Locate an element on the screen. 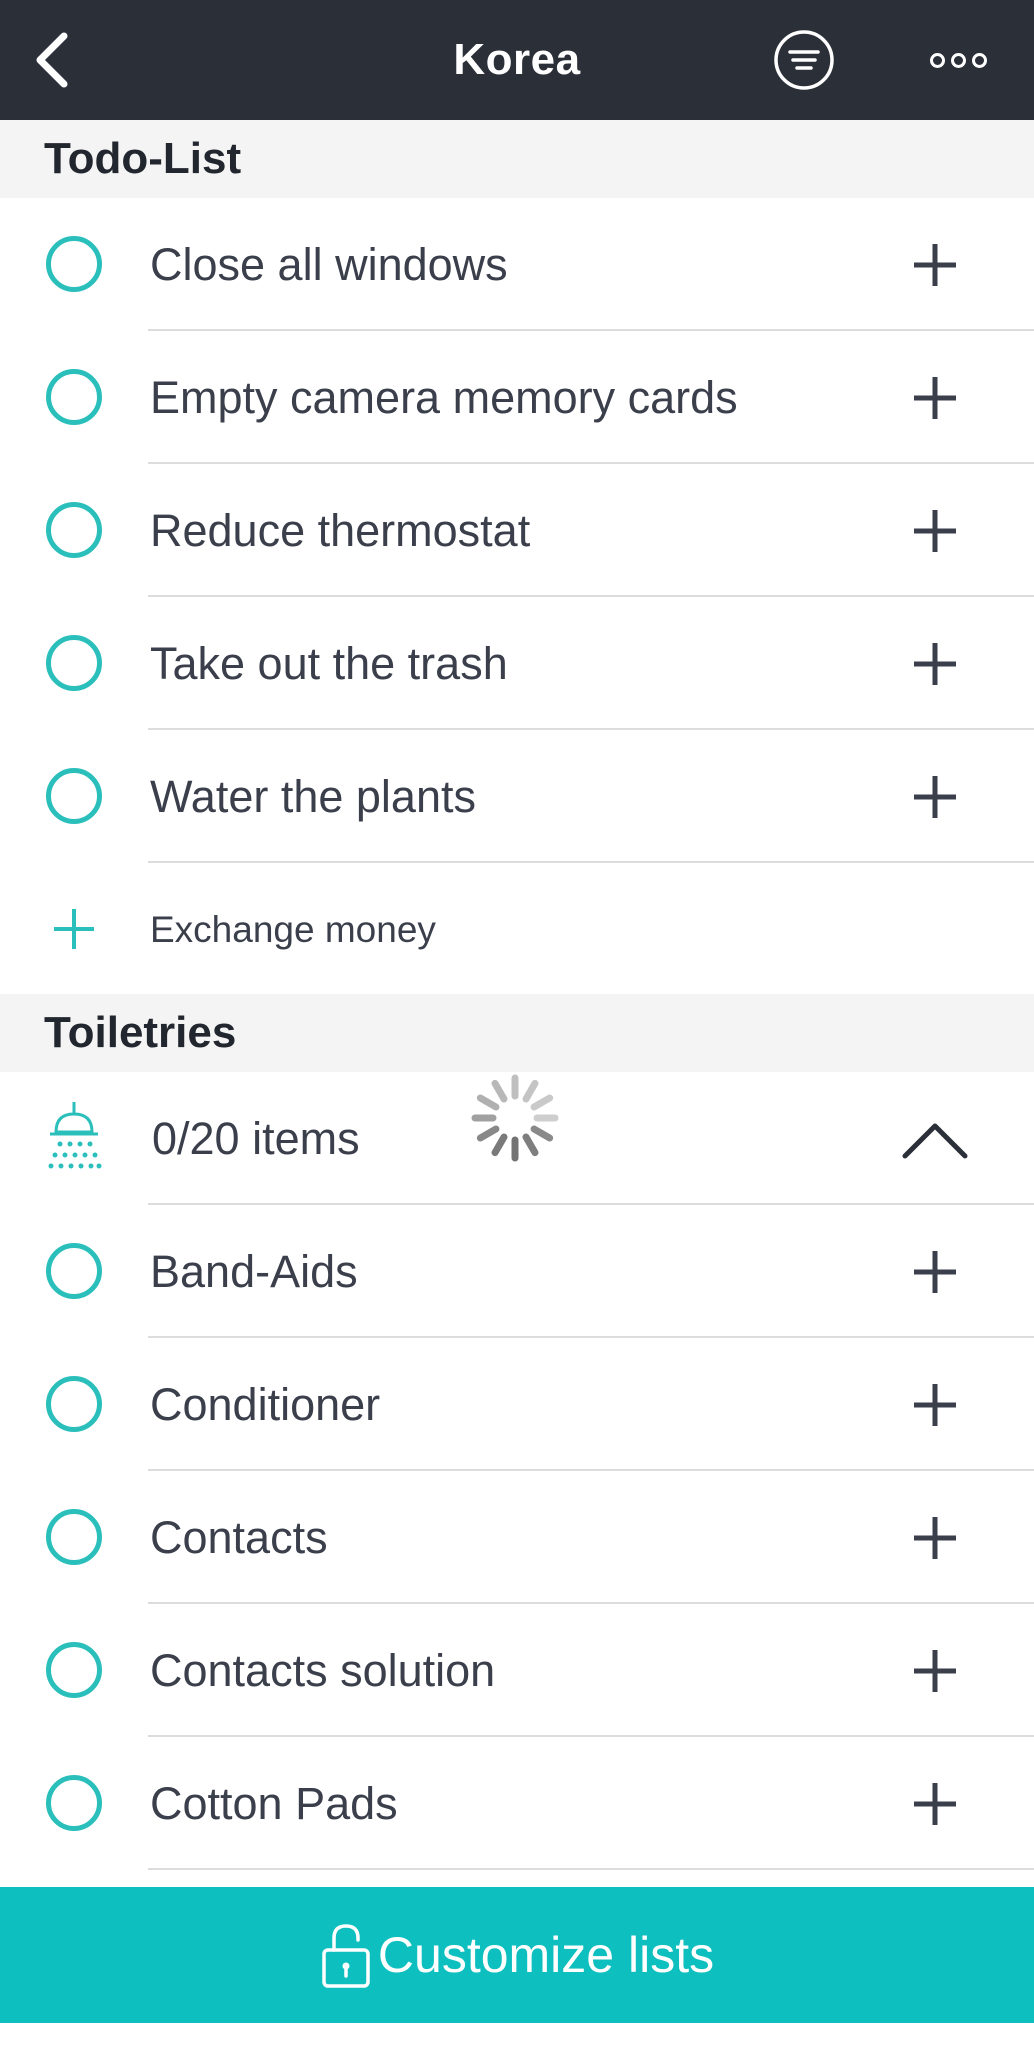 The height and width of the screenshot is (2048, 1034). list-item: Contacts solution is located at coordinates (517, 1670).